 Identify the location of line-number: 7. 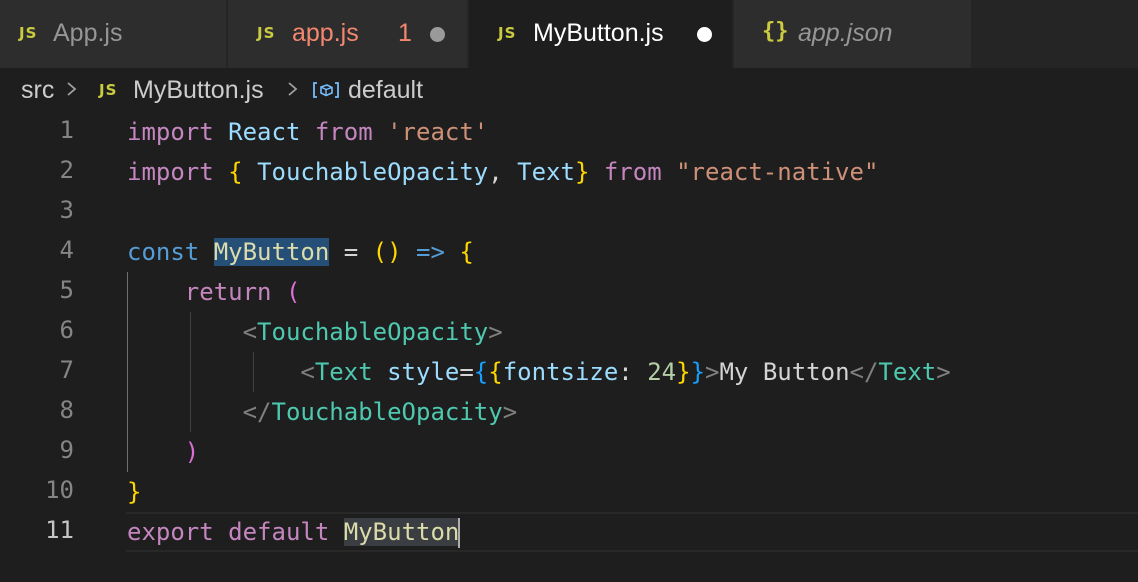
(66, 370).